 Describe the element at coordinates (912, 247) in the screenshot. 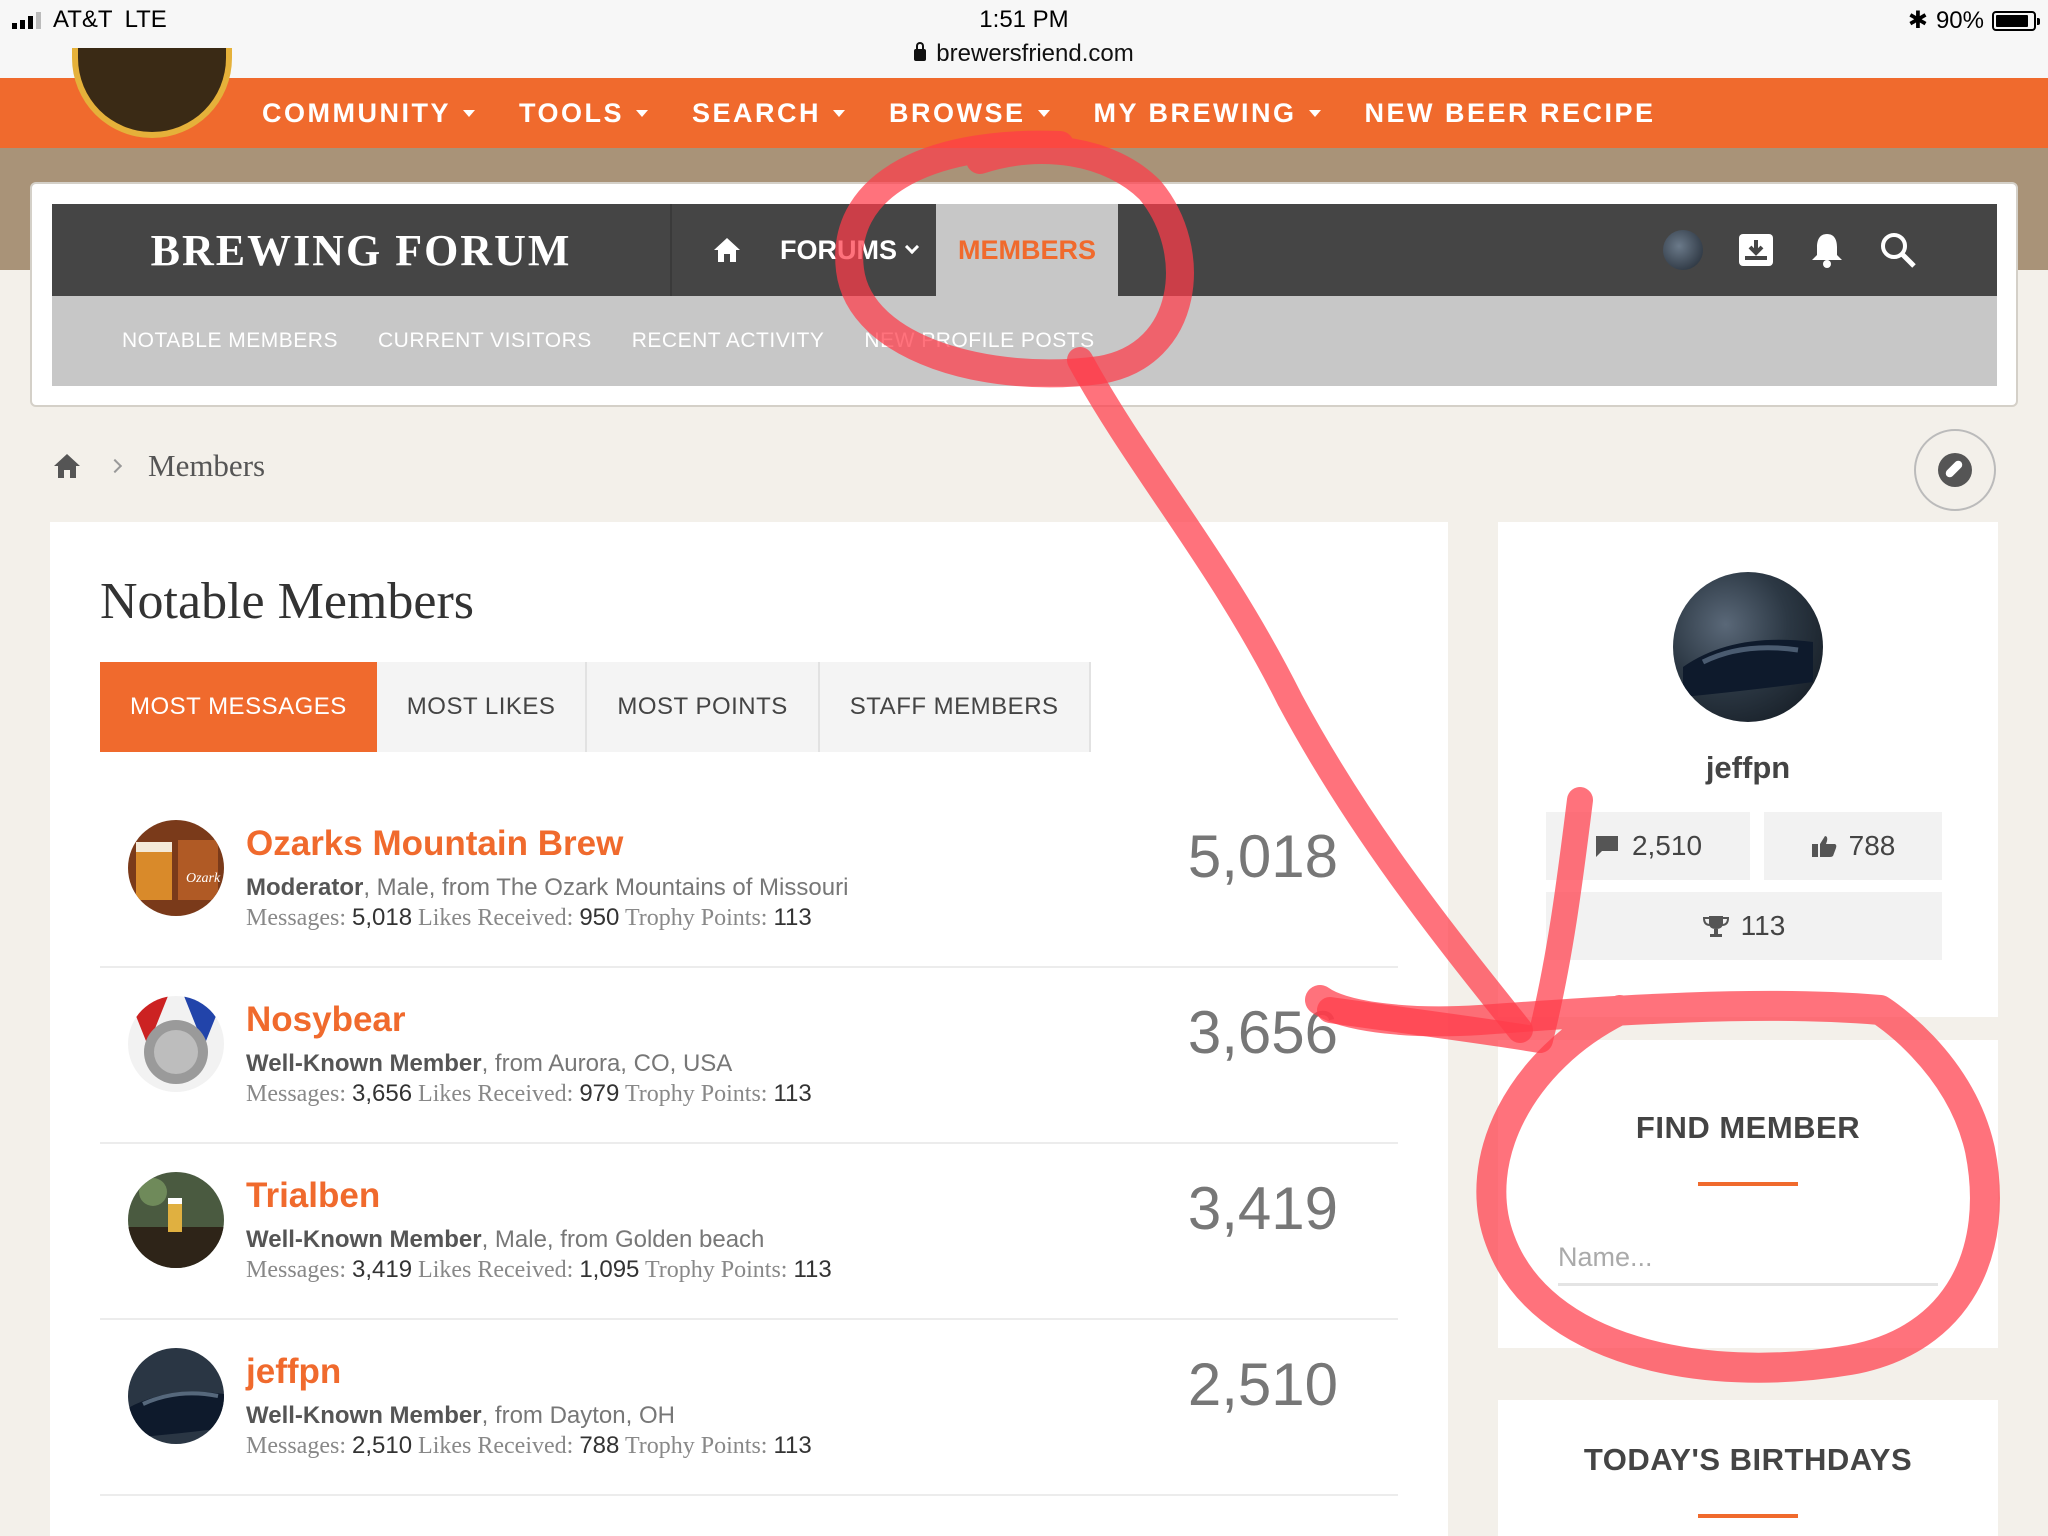

I see `chevron-down-icon` at that location.